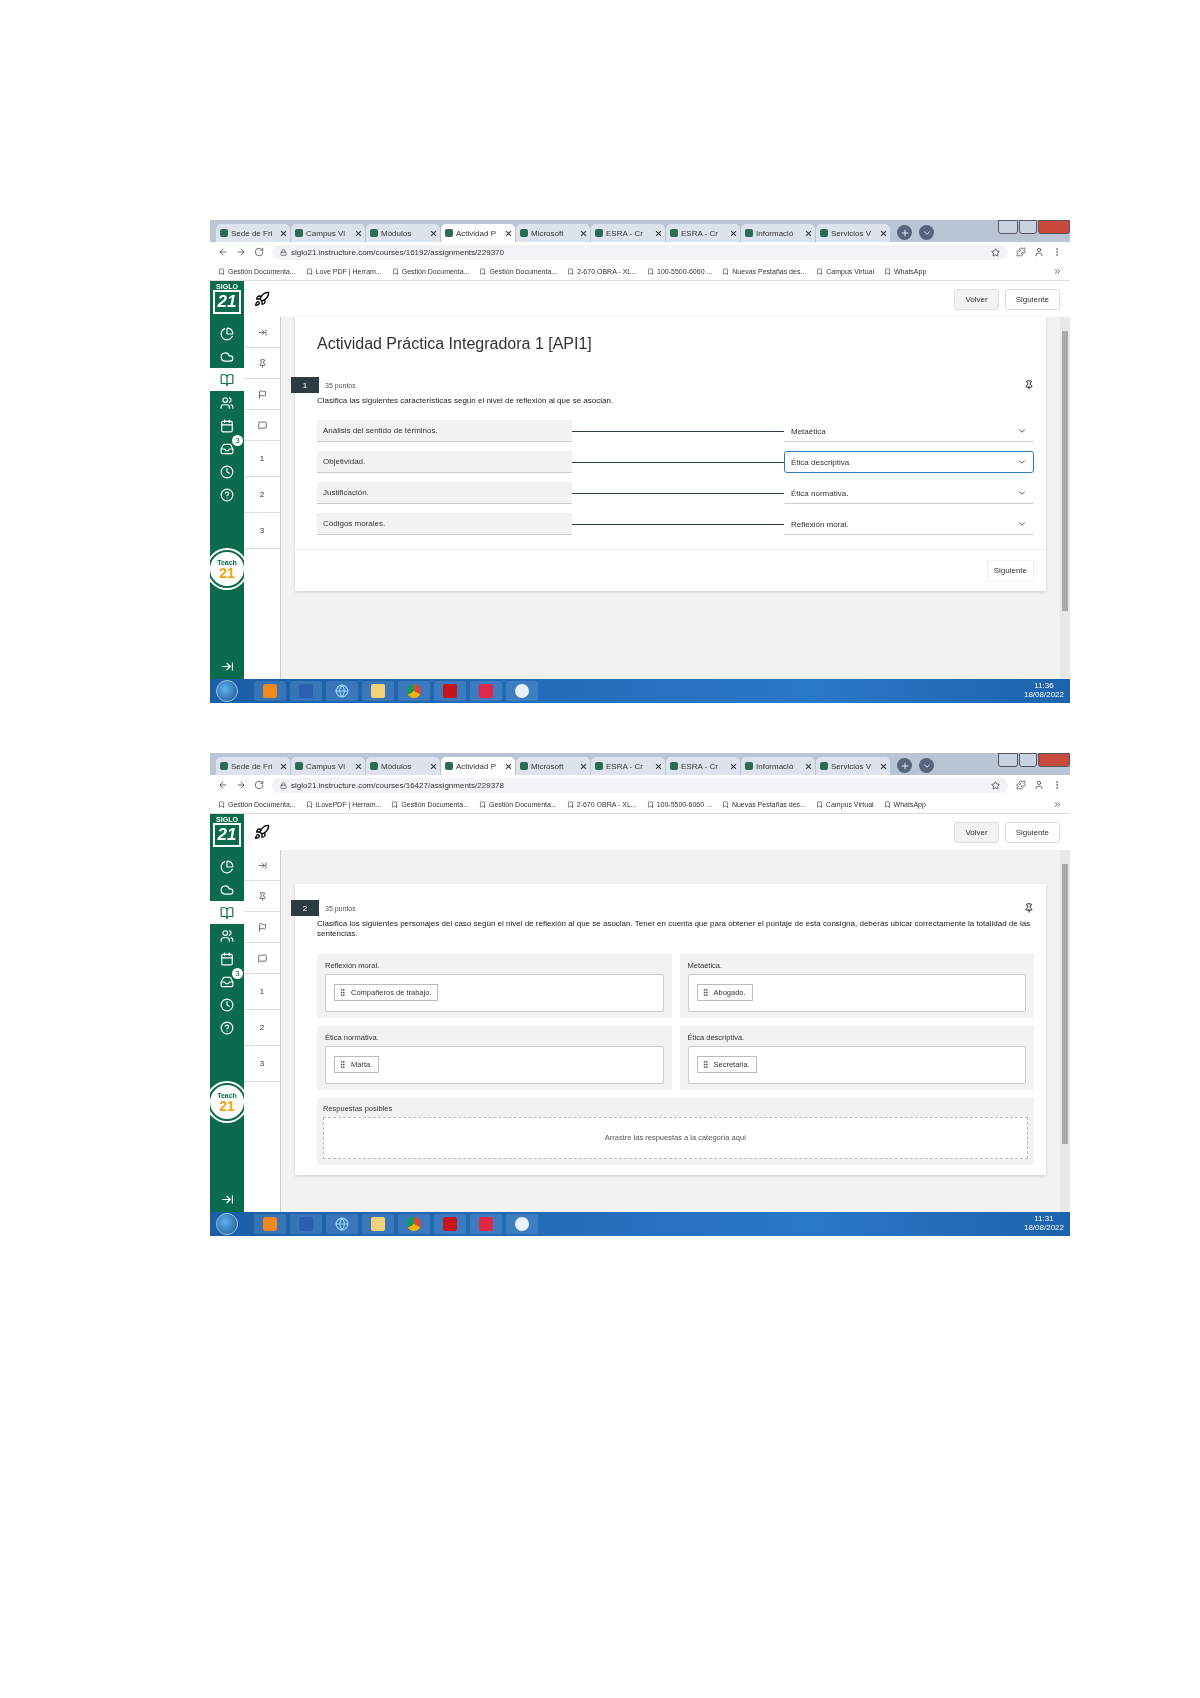  Describe the element at coordinates (466, 401) in the screenshot. I see `question-prompt: Clasifica las siguientes características según el nivel de reflexión al que se asocian.` at that location.